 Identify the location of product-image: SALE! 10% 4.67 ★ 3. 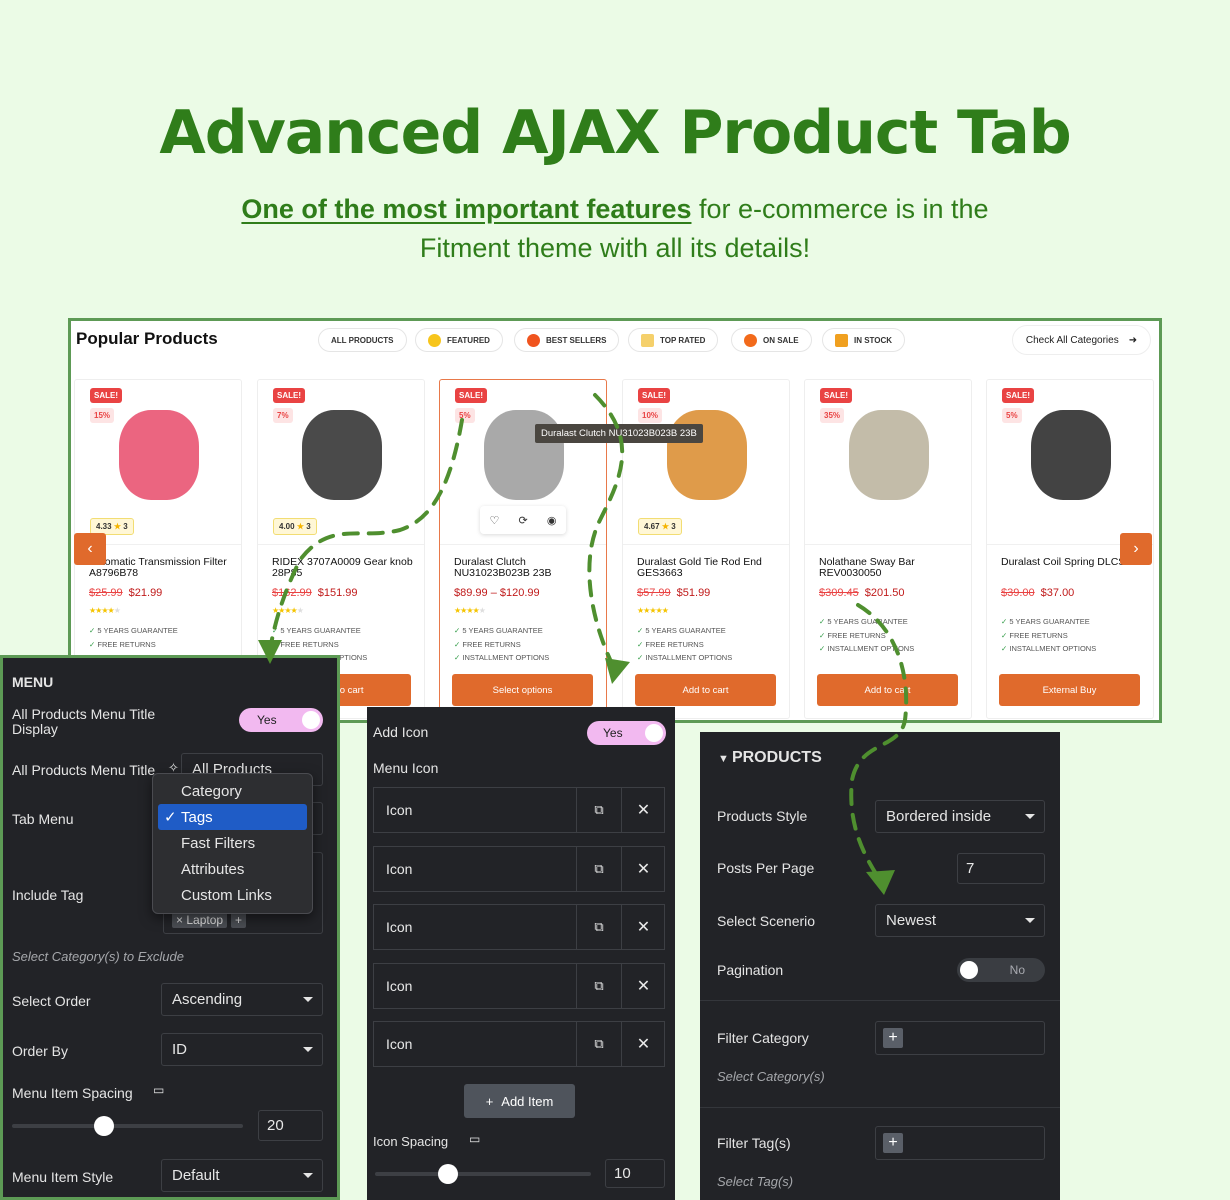
(706, 462).